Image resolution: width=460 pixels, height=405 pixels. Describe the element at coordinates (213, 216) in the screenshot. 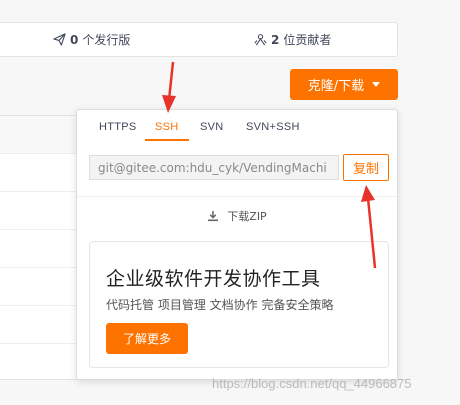

I see `download-icon` at that location.